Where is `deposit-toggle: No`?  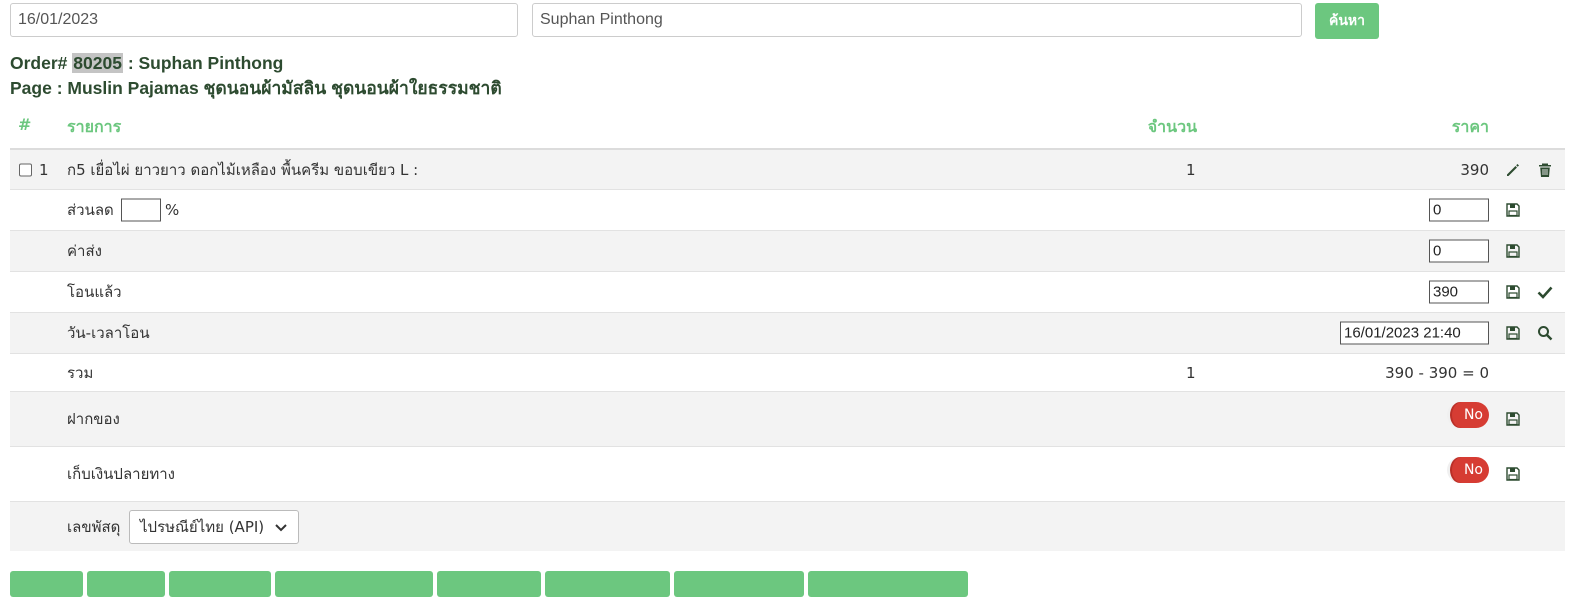
deposit-toggle: No is located at coordinates (1468, 415).